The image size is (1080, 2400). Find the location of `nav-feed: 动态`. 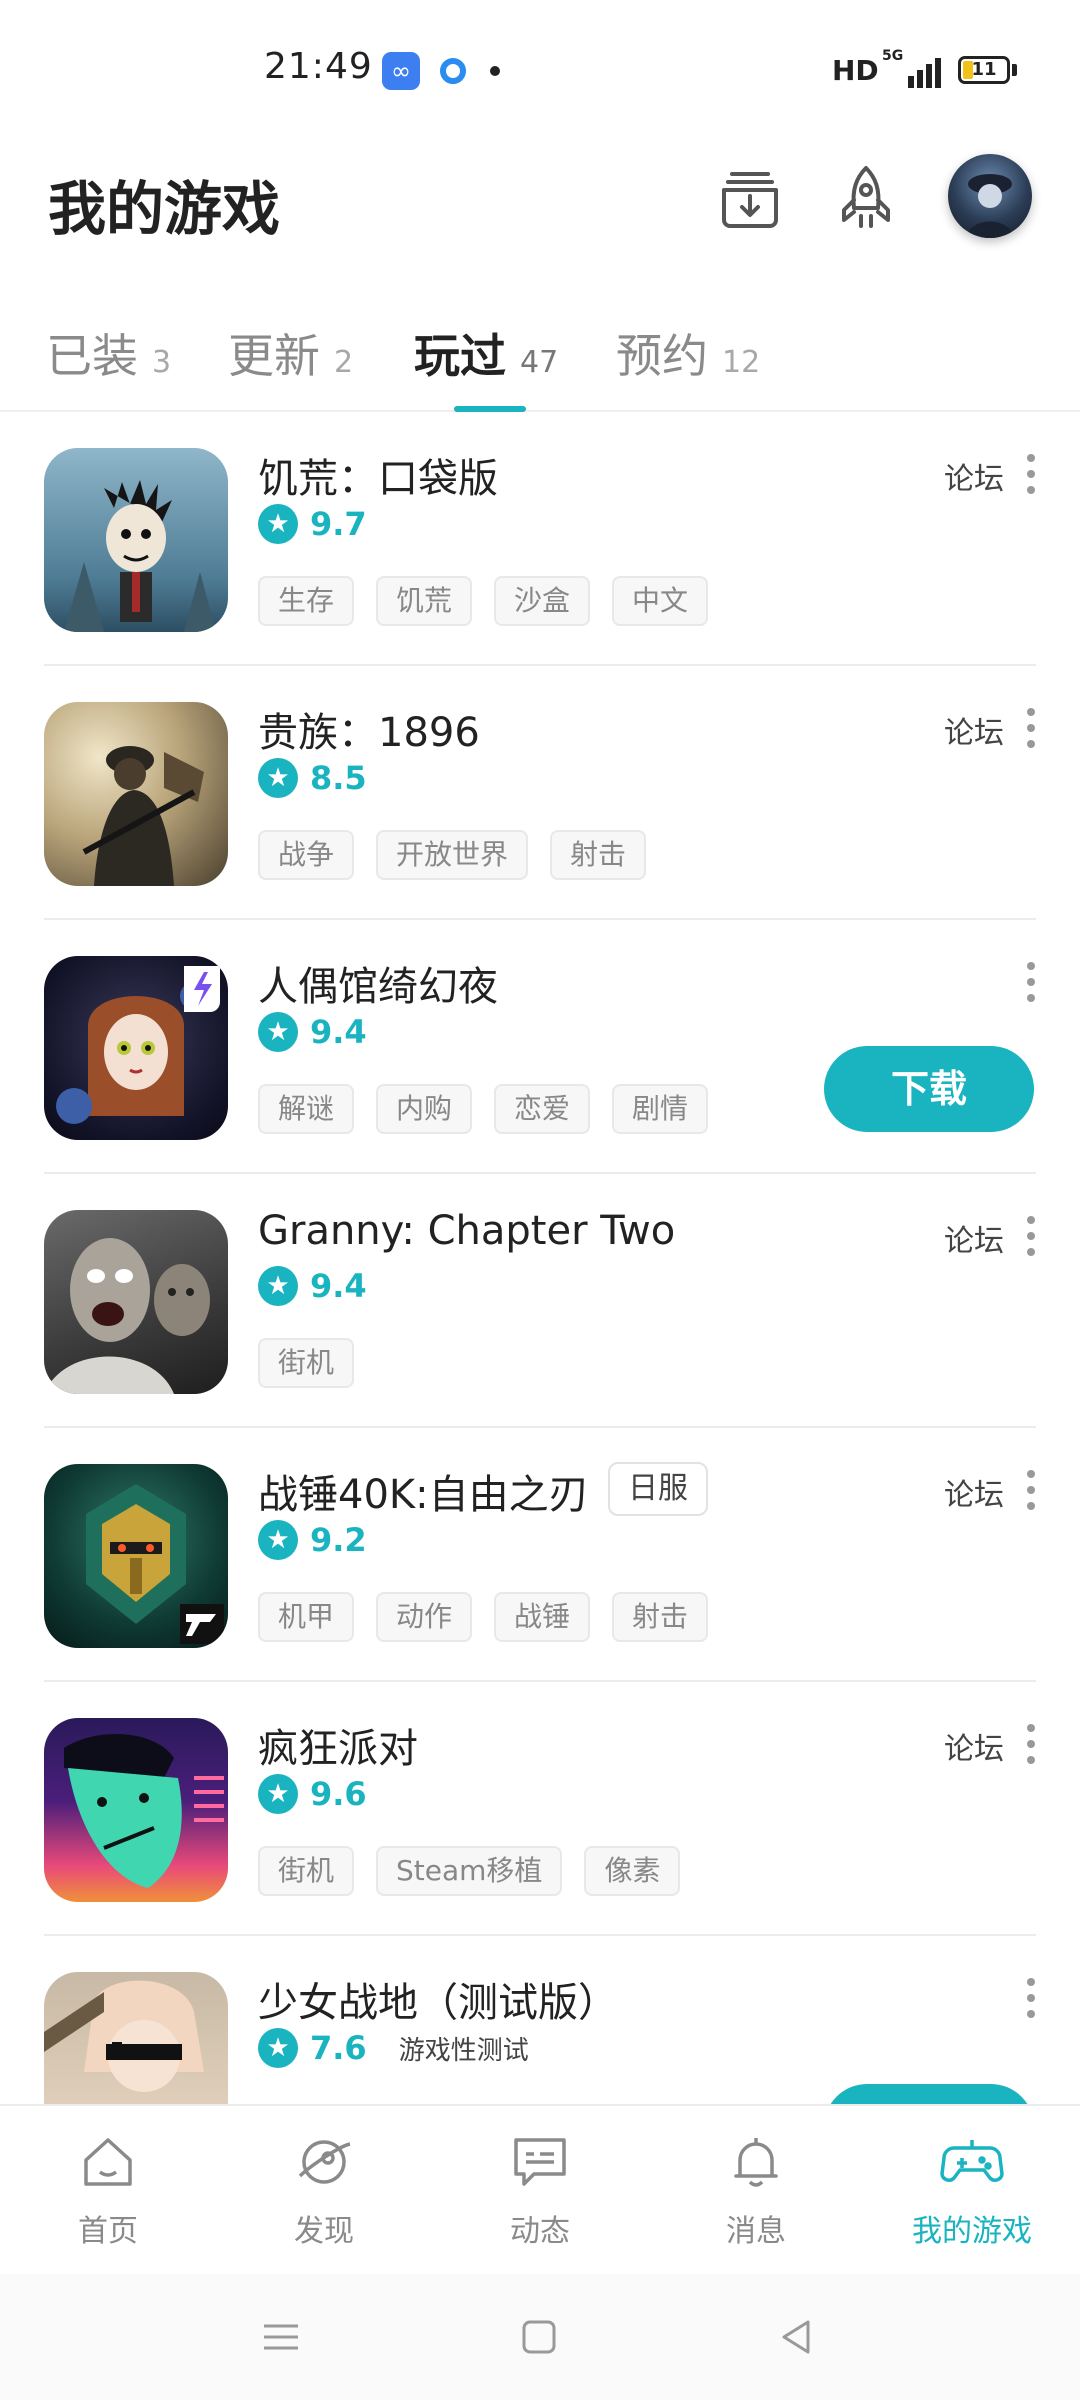

nav-feed: 动态 is located at coordinates (540, 2190).